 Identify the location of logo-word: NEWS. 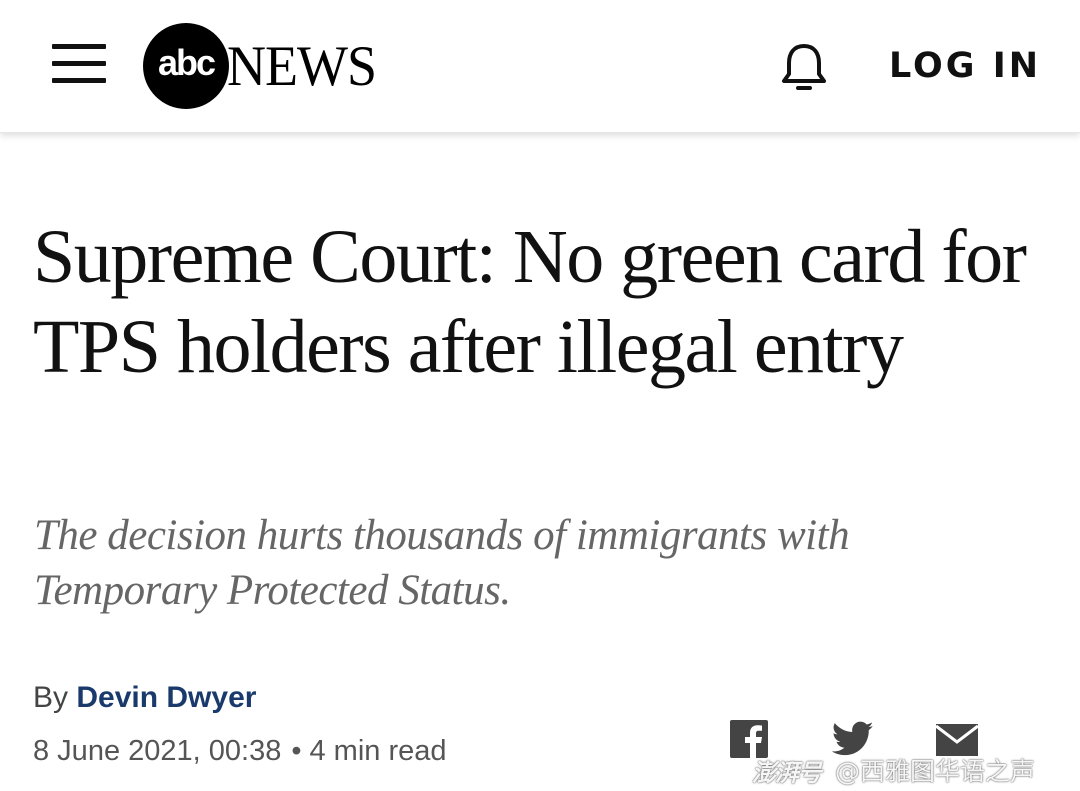
(302, 66).